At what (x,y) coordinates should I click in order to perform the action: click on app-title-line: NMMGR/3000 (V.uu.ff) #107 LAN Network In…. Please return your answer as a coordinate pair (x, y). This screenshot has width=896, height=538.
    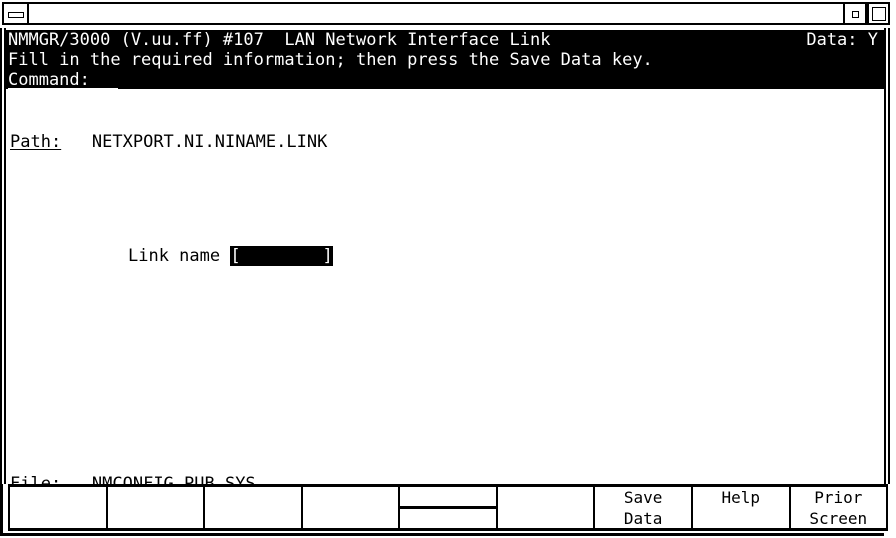
    Looking at the image, I should click on (279, 40).